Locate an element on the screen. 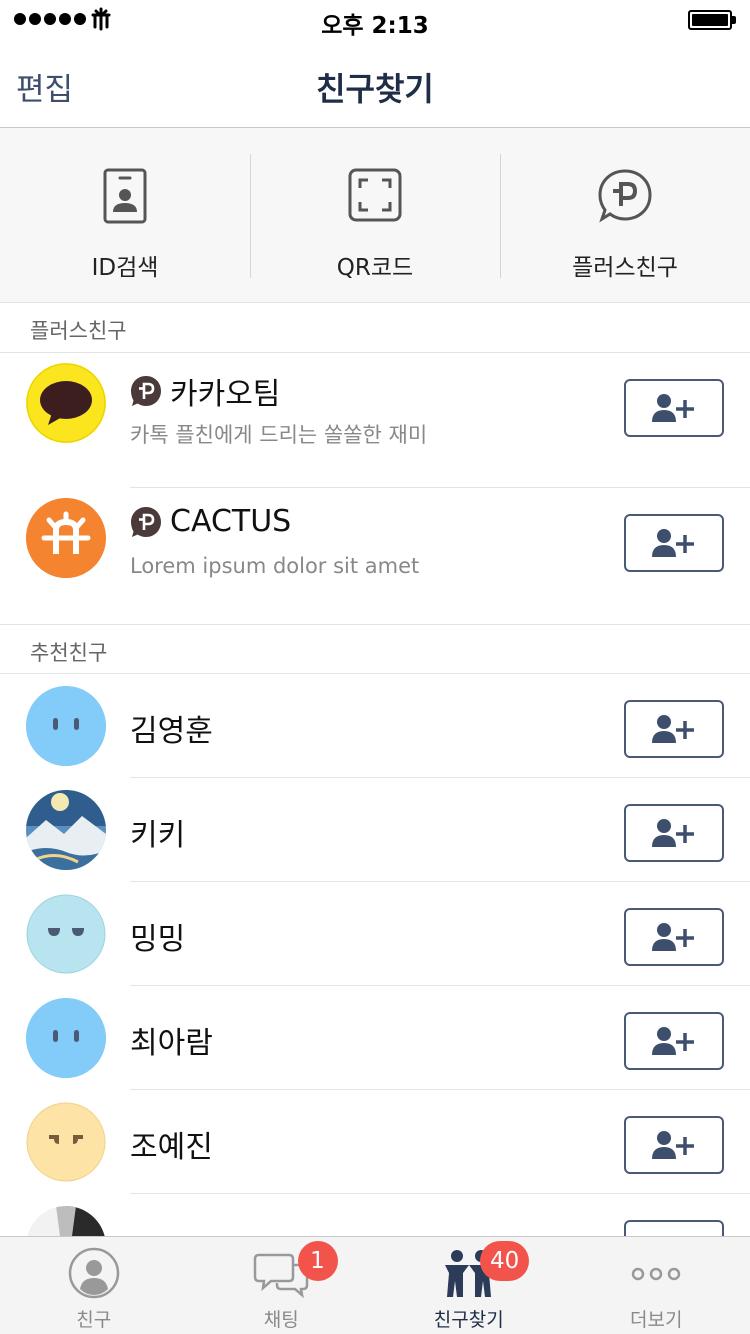 The image size is (750, 1334). id-search-label: ID검색 is located at coordinates (125, 268).